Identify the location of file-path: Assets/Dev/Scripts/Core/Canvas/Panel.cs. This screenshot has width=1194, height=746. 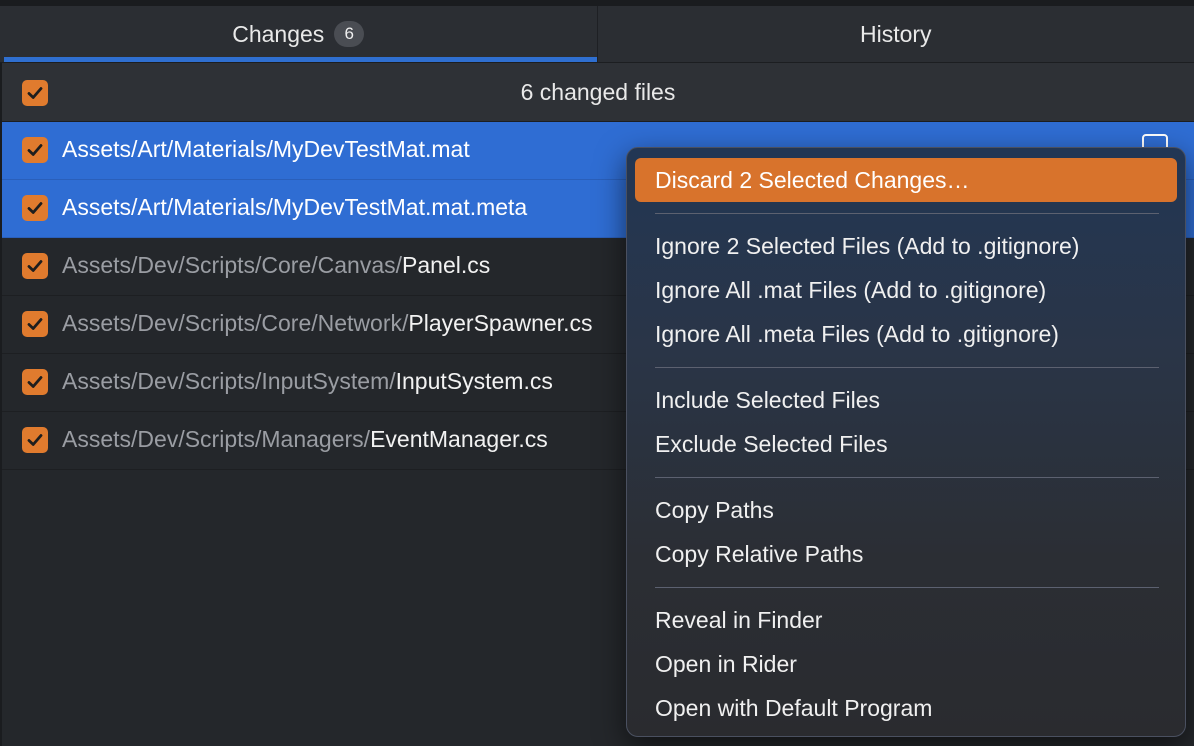
(276, 265).